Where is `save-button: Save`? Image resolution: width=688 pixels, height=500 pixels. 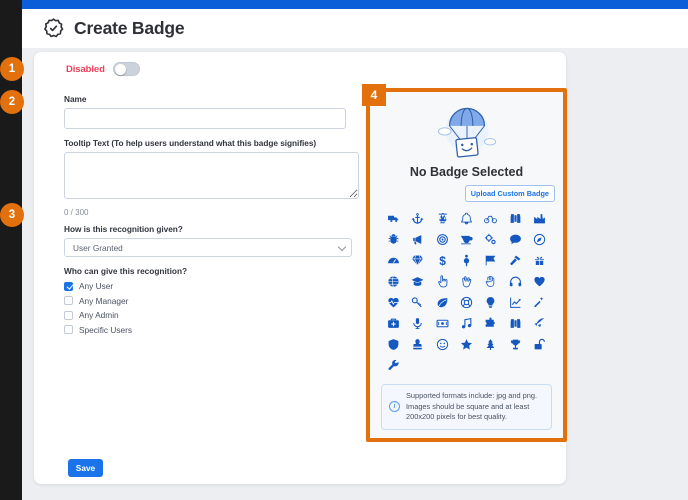 save-button: Save is located at coordinates (85, 468).